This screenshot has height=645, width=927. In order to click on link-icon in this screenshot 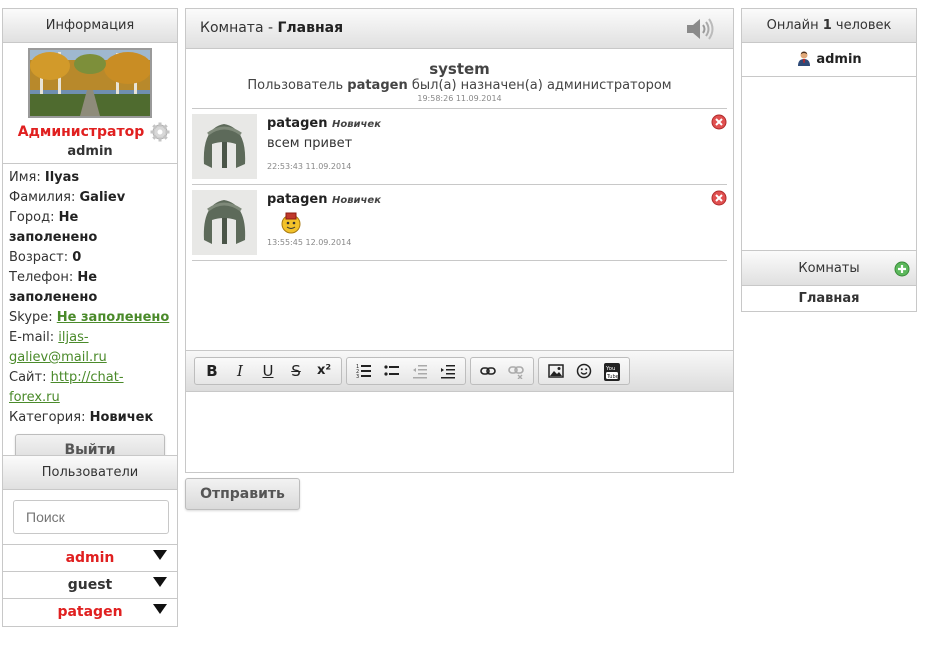, I will do `click(488, 371)`.